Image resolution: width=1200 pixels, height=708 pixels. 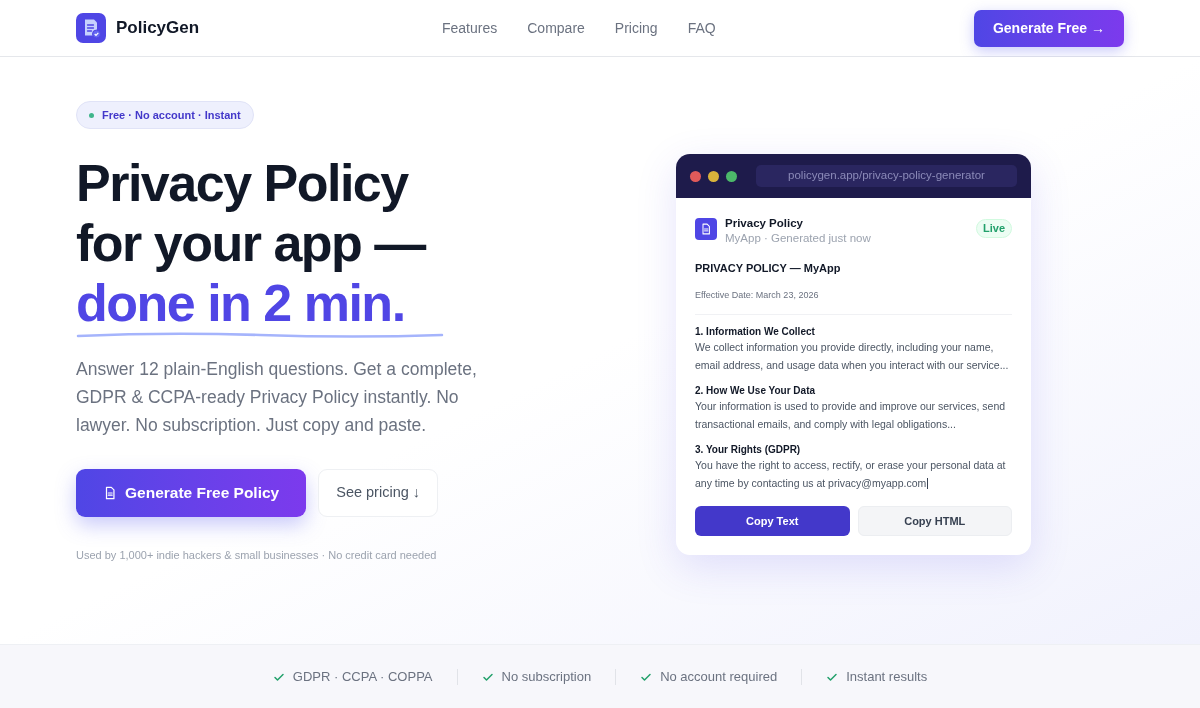 I want to click on doc-subtitle: MyApp · Generated just now, so click(x=798, y=238).